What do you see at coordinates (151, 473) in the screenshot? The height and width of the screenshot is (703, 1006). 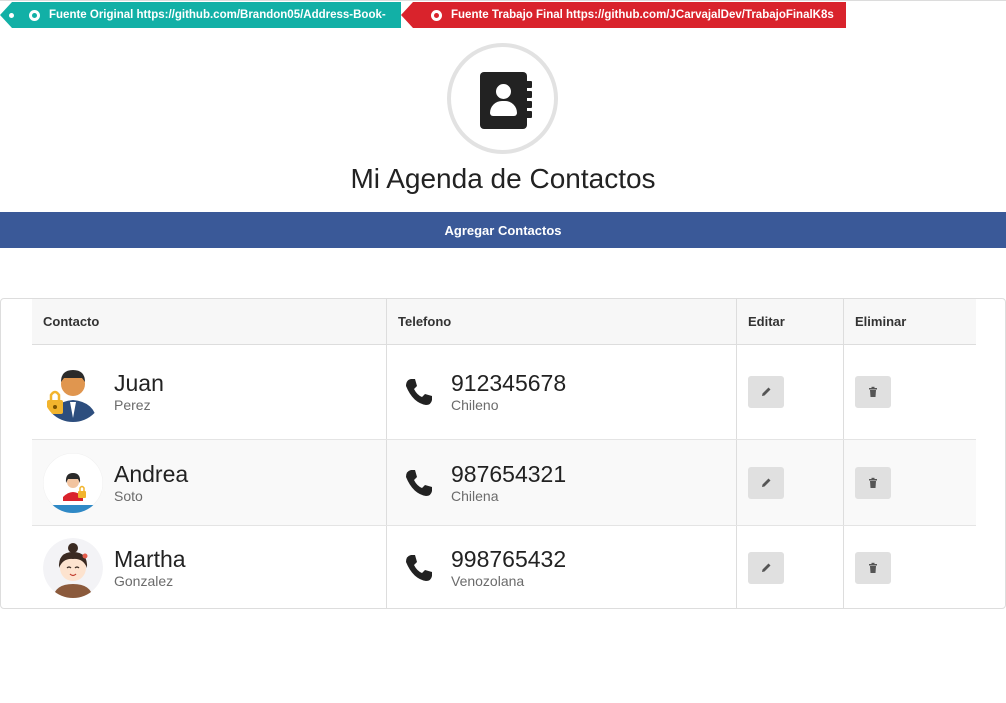 I see `contact-first-name: Andrea` at bounding box center [151, 473].